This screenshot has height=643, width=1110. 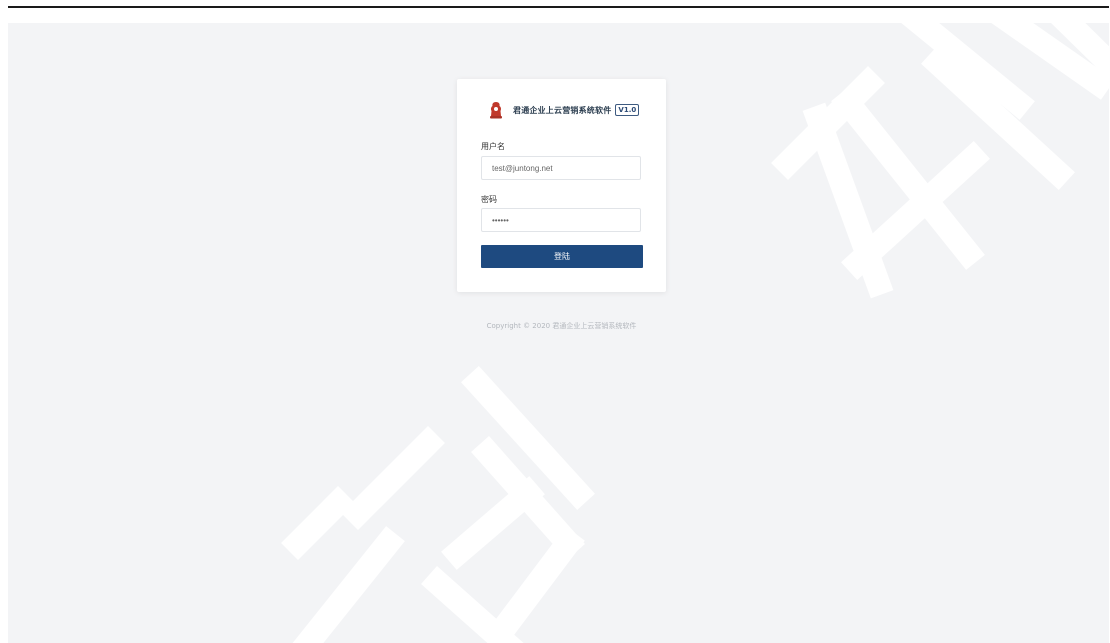 What do you see at coordinates (561, 326) in the screenshot?
I see `copyright-text: Copyright © 2020 君通企业上云营销系统软件` at bounding box center [561, 326].